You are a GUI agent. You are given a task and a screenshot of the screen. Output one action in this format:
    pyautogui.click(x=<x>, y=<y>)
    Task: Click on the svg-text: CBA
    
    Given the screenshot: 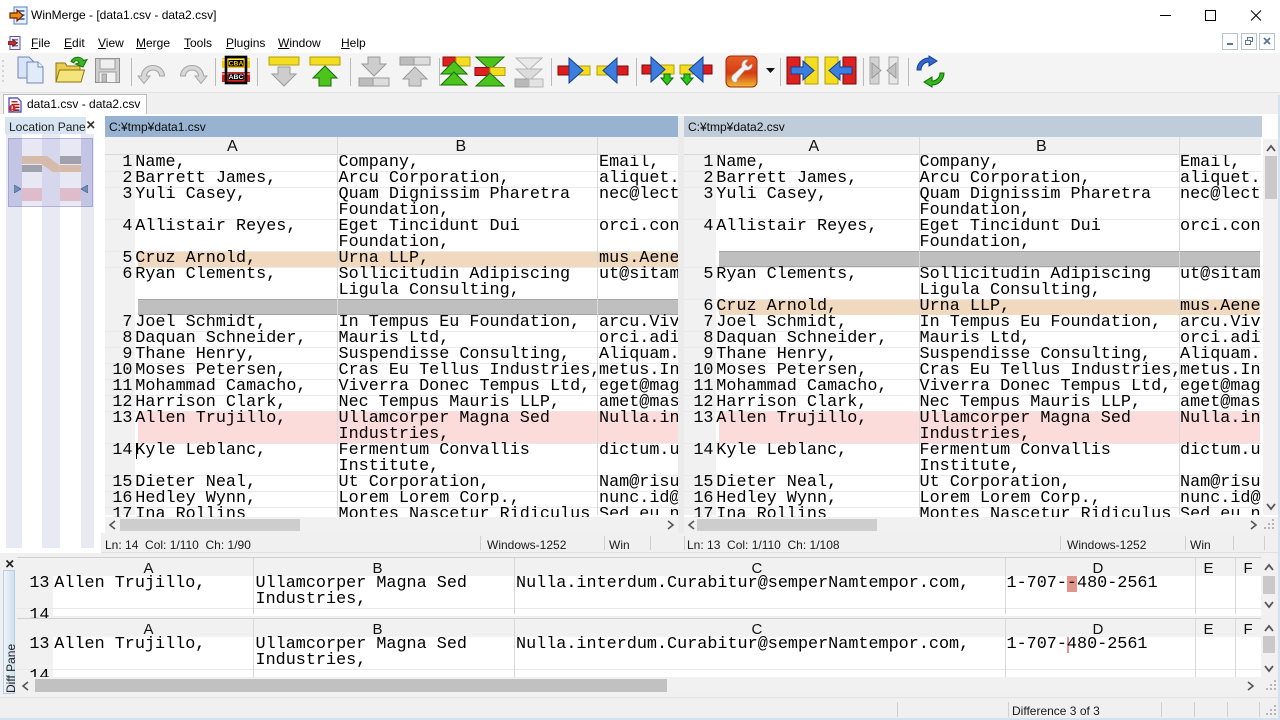 What is the action you would take?
    pyautogui.click(x=236, y=64)
    